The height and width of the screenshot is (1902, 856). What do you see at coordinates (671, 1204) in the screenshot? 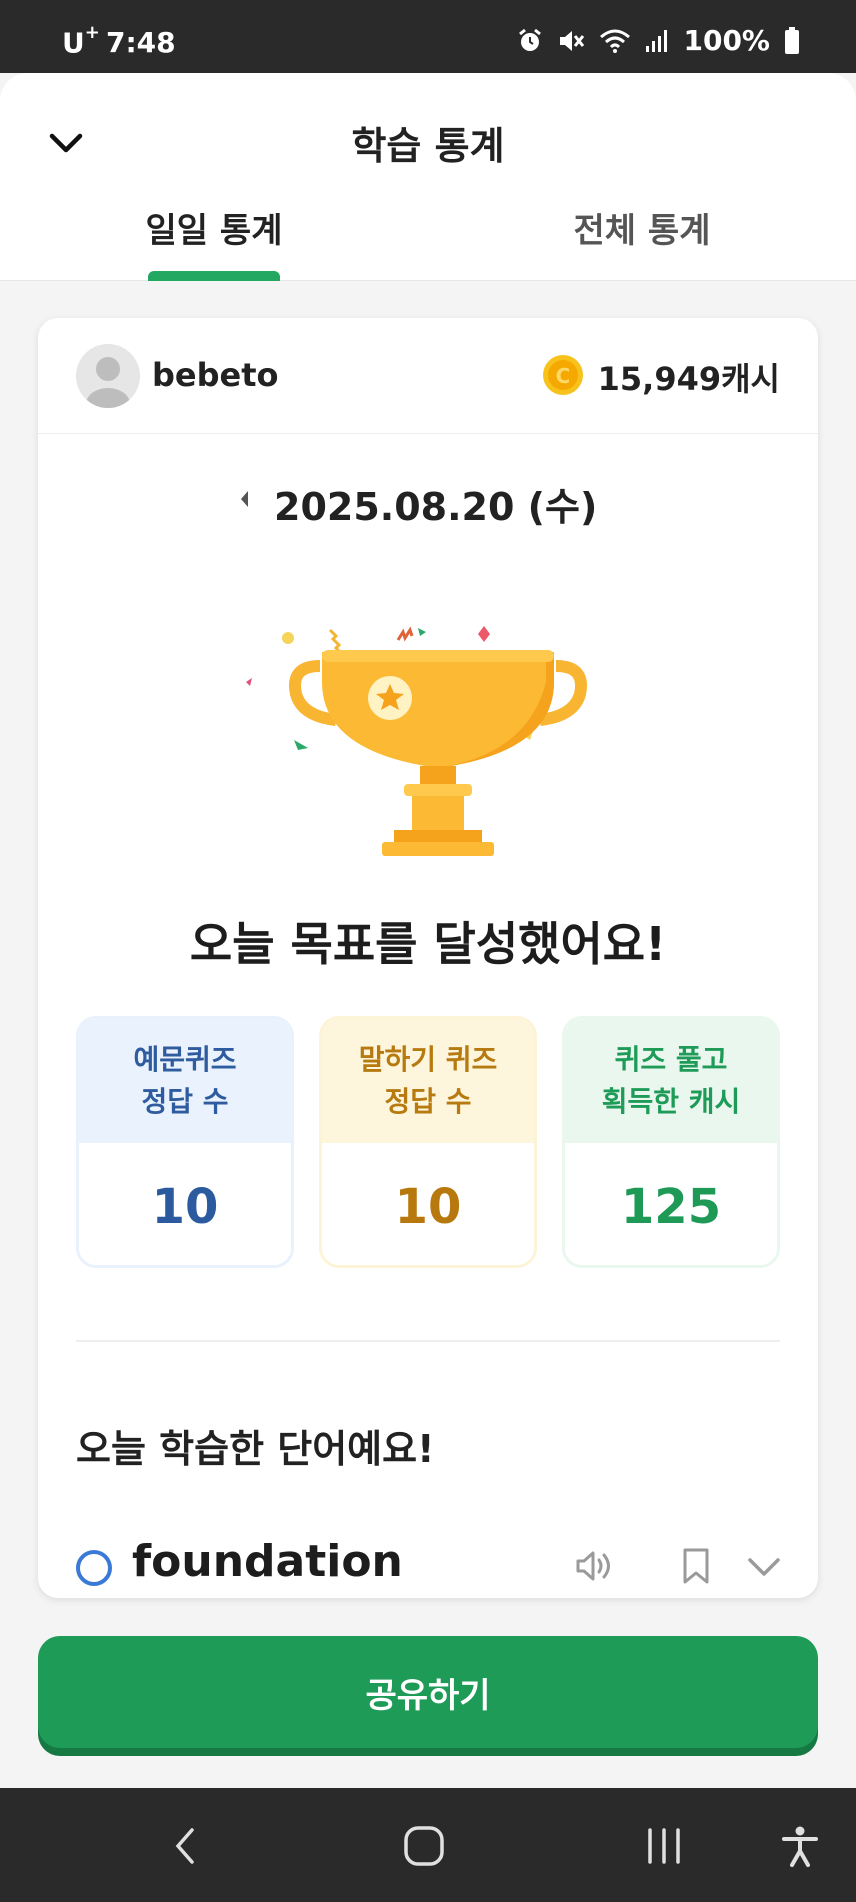
I see `stat-value: 125` at bounding box center [671, 1204].